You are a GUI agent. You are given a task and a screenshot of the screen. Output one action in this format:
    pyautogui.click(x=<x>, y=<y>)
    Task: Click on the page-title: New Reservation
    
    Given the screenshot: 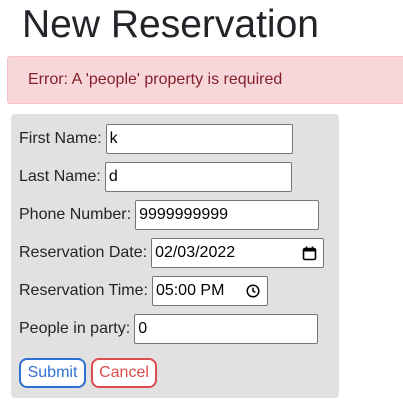 What is the action you would take?
    pyautogui.click(x=170, y=24)
    